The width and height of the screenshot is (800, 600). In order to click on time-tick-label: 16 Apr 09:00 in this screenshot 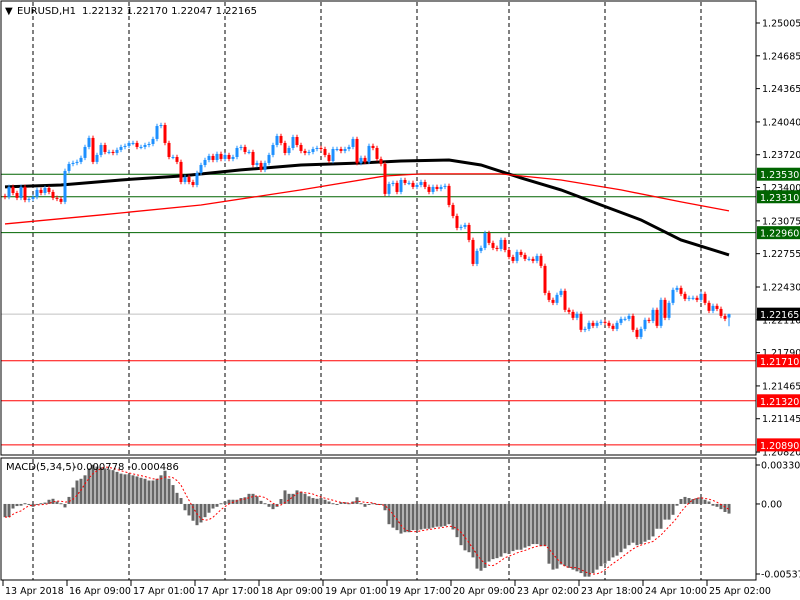, I will do `click(100, 591)`.